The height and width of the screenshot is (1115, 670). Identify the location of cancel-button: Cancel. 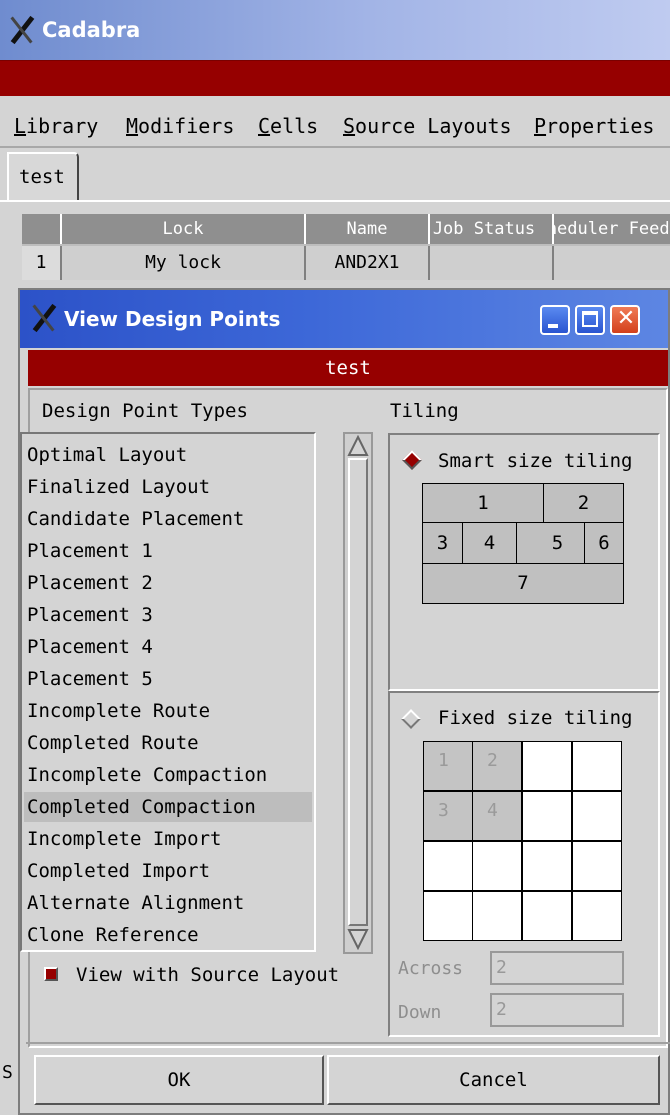
(493, 1080).